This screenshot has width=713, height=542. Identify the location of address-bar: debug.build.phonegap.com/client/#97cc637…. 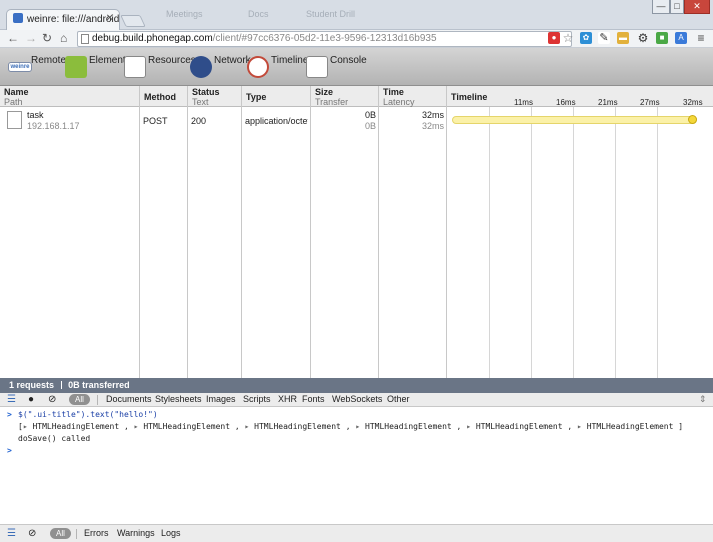
(324, 39).